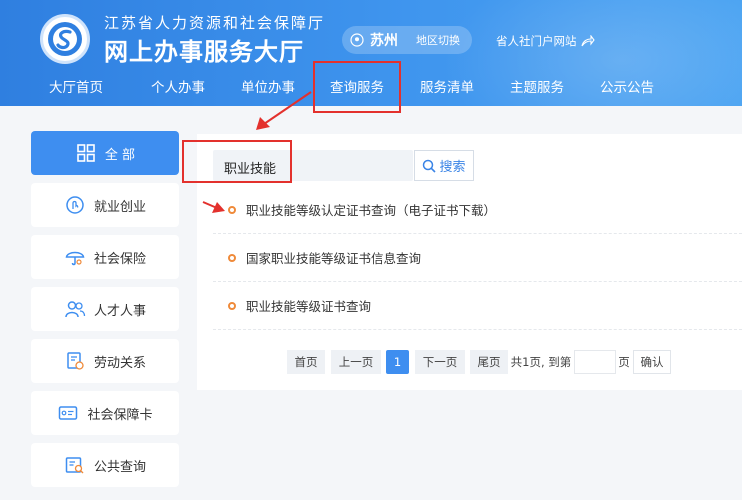  Describe the element at coordinates (120, 155) in the screenshot. I see `sidebar-item-label: 全 部` at that location.